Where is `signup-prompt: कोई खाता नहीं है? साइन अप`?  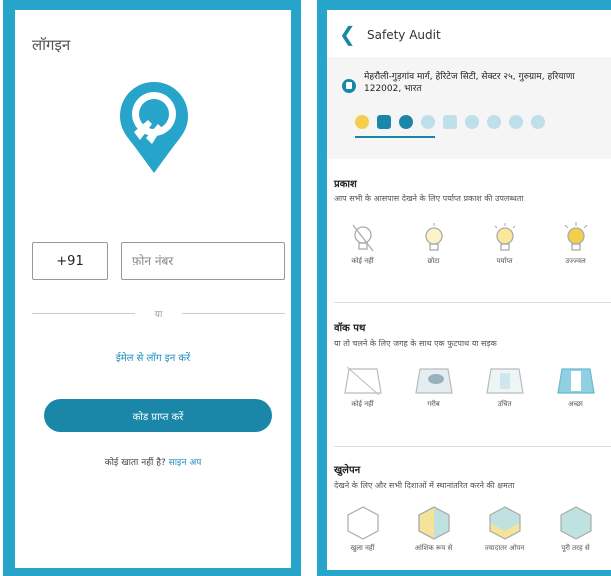
signup-prompt: कोई खाता नहीं है? साइन अप is located at coordinates (153, 461).